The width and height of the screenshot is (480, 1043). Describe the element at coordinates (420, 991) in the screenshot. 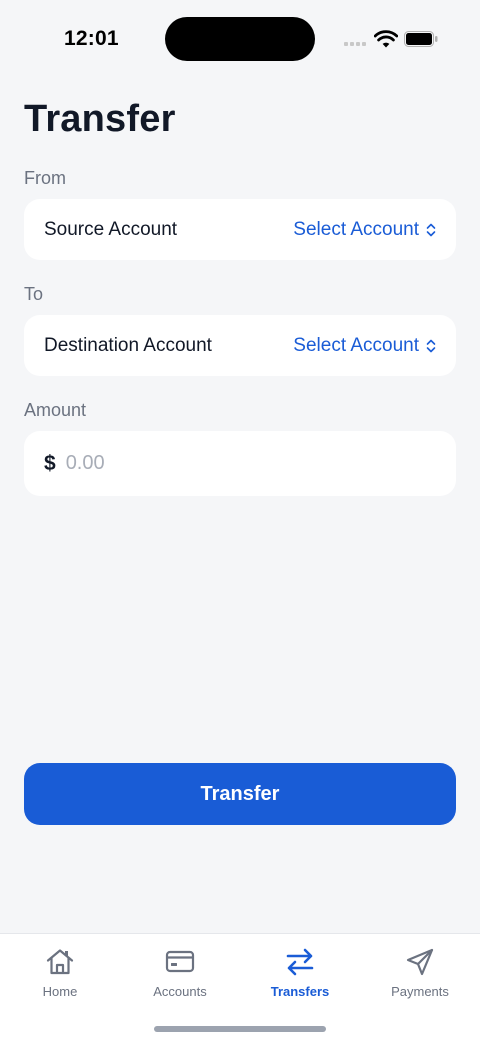

I see `tab-payments-label: Payments` at that location.